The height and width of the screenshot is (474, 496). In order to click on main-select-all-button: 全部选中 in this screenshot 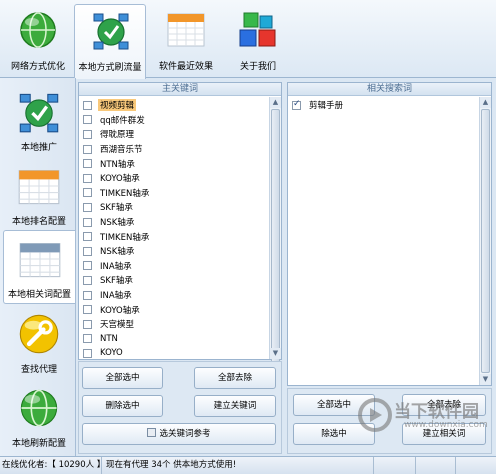, I will do `click(122, 378)`.